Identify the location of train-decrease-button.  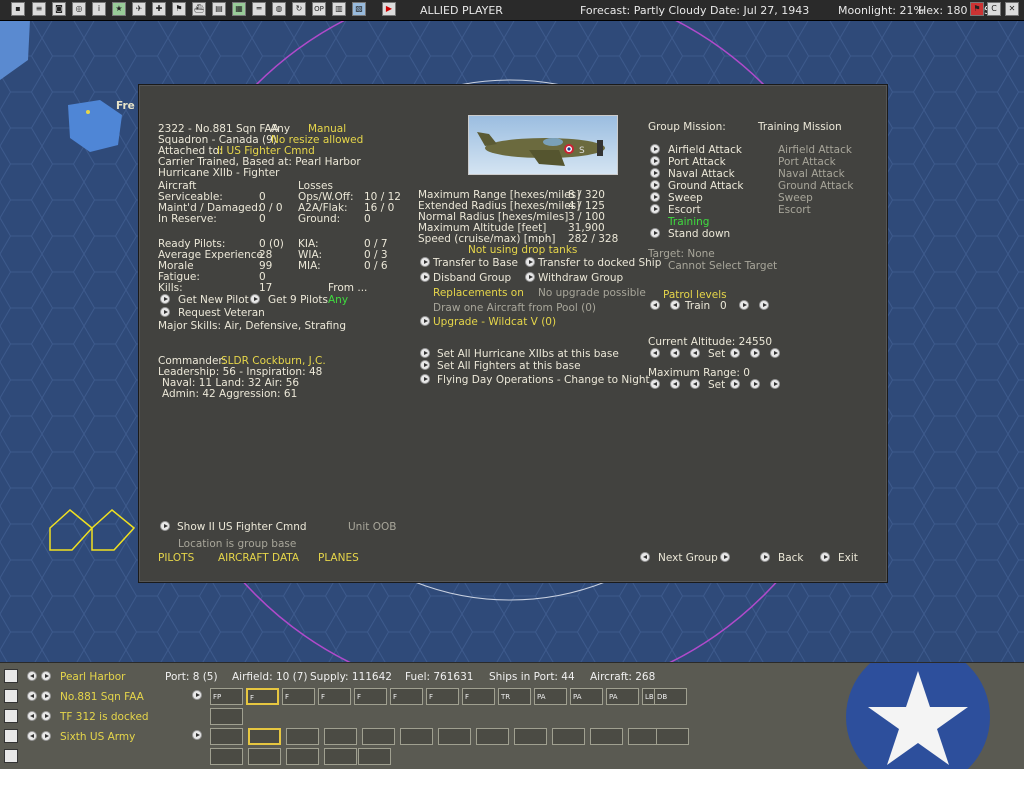
(675, 305).